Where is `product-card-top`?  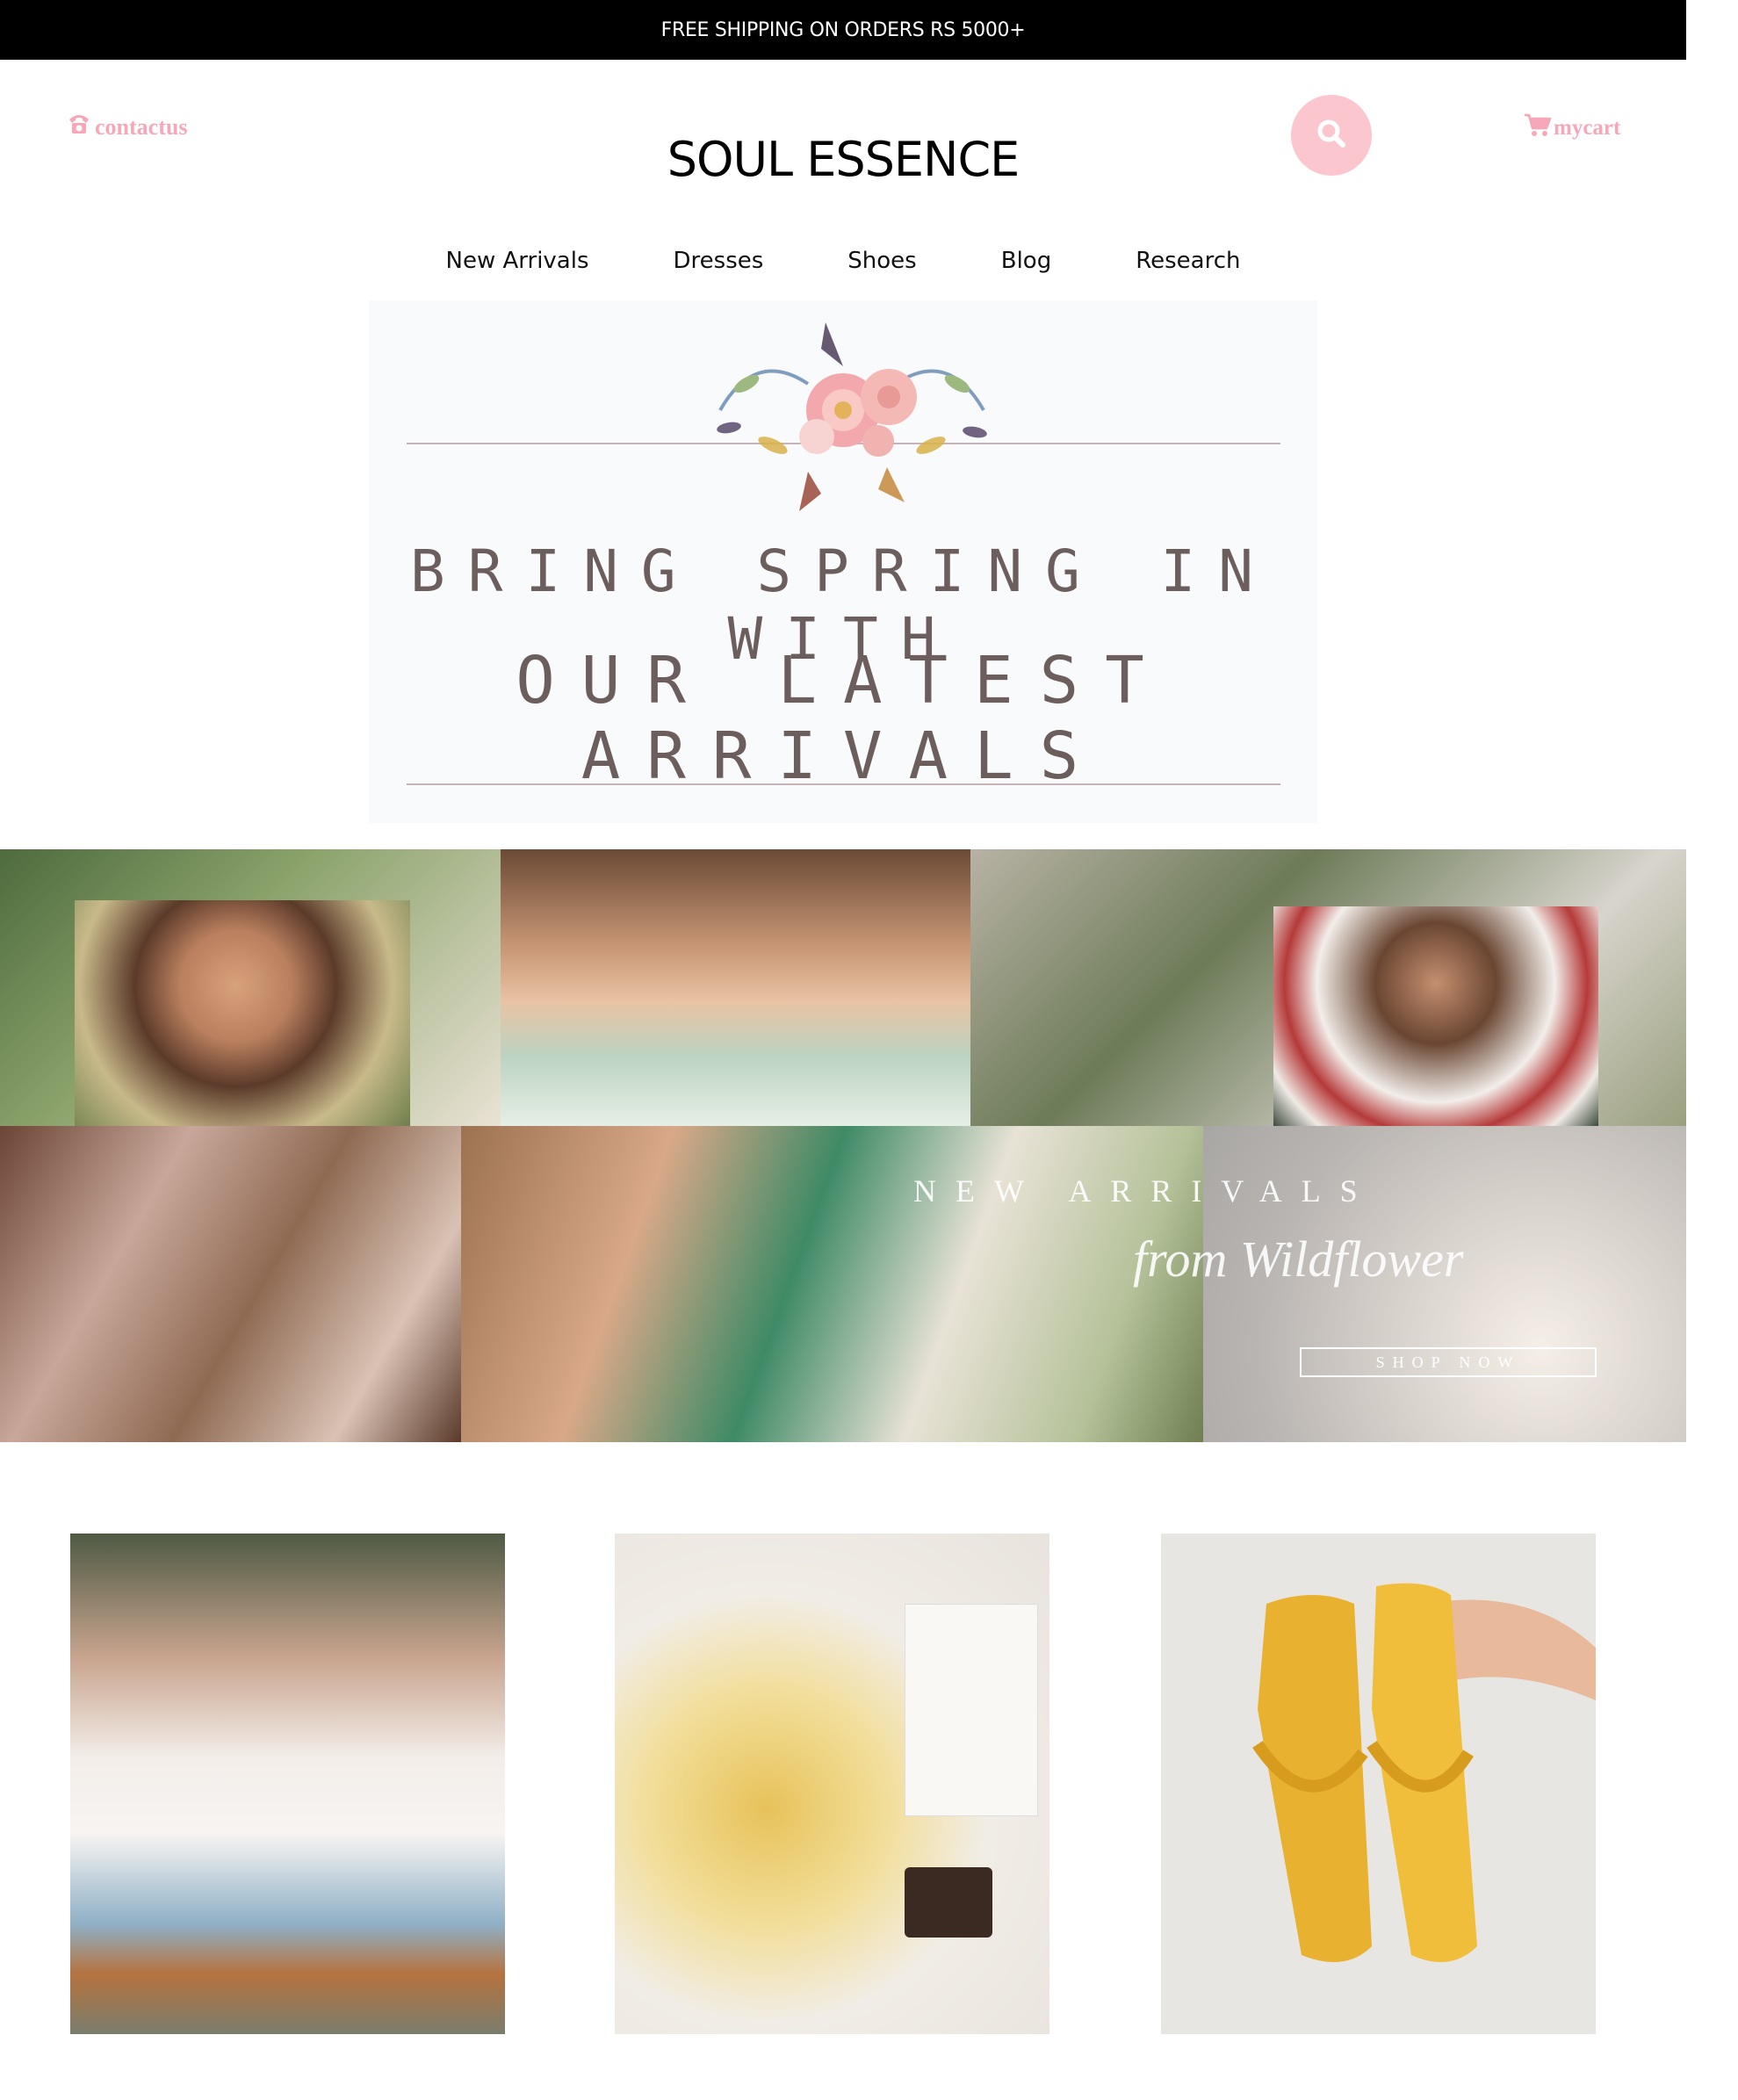 product-card-top is located at coordinates (287, 1784).